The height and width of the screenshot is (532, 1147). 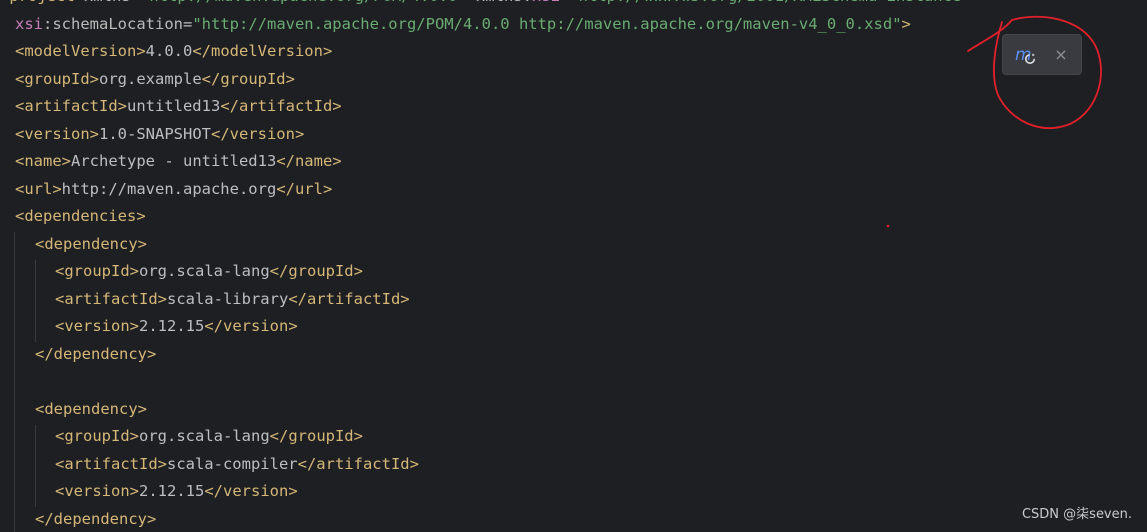 I want to click on code-token: </modelVersion>, so click(x=262, y=51).